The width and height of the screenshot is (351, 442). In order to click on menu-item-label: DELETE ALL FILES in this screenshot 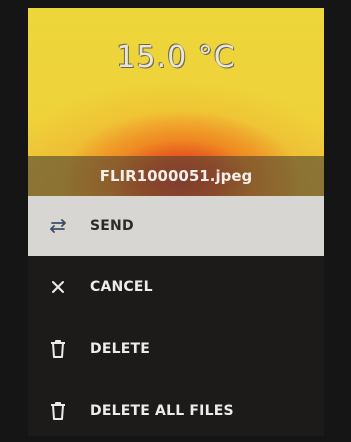, I will do `click(162, 411)`.